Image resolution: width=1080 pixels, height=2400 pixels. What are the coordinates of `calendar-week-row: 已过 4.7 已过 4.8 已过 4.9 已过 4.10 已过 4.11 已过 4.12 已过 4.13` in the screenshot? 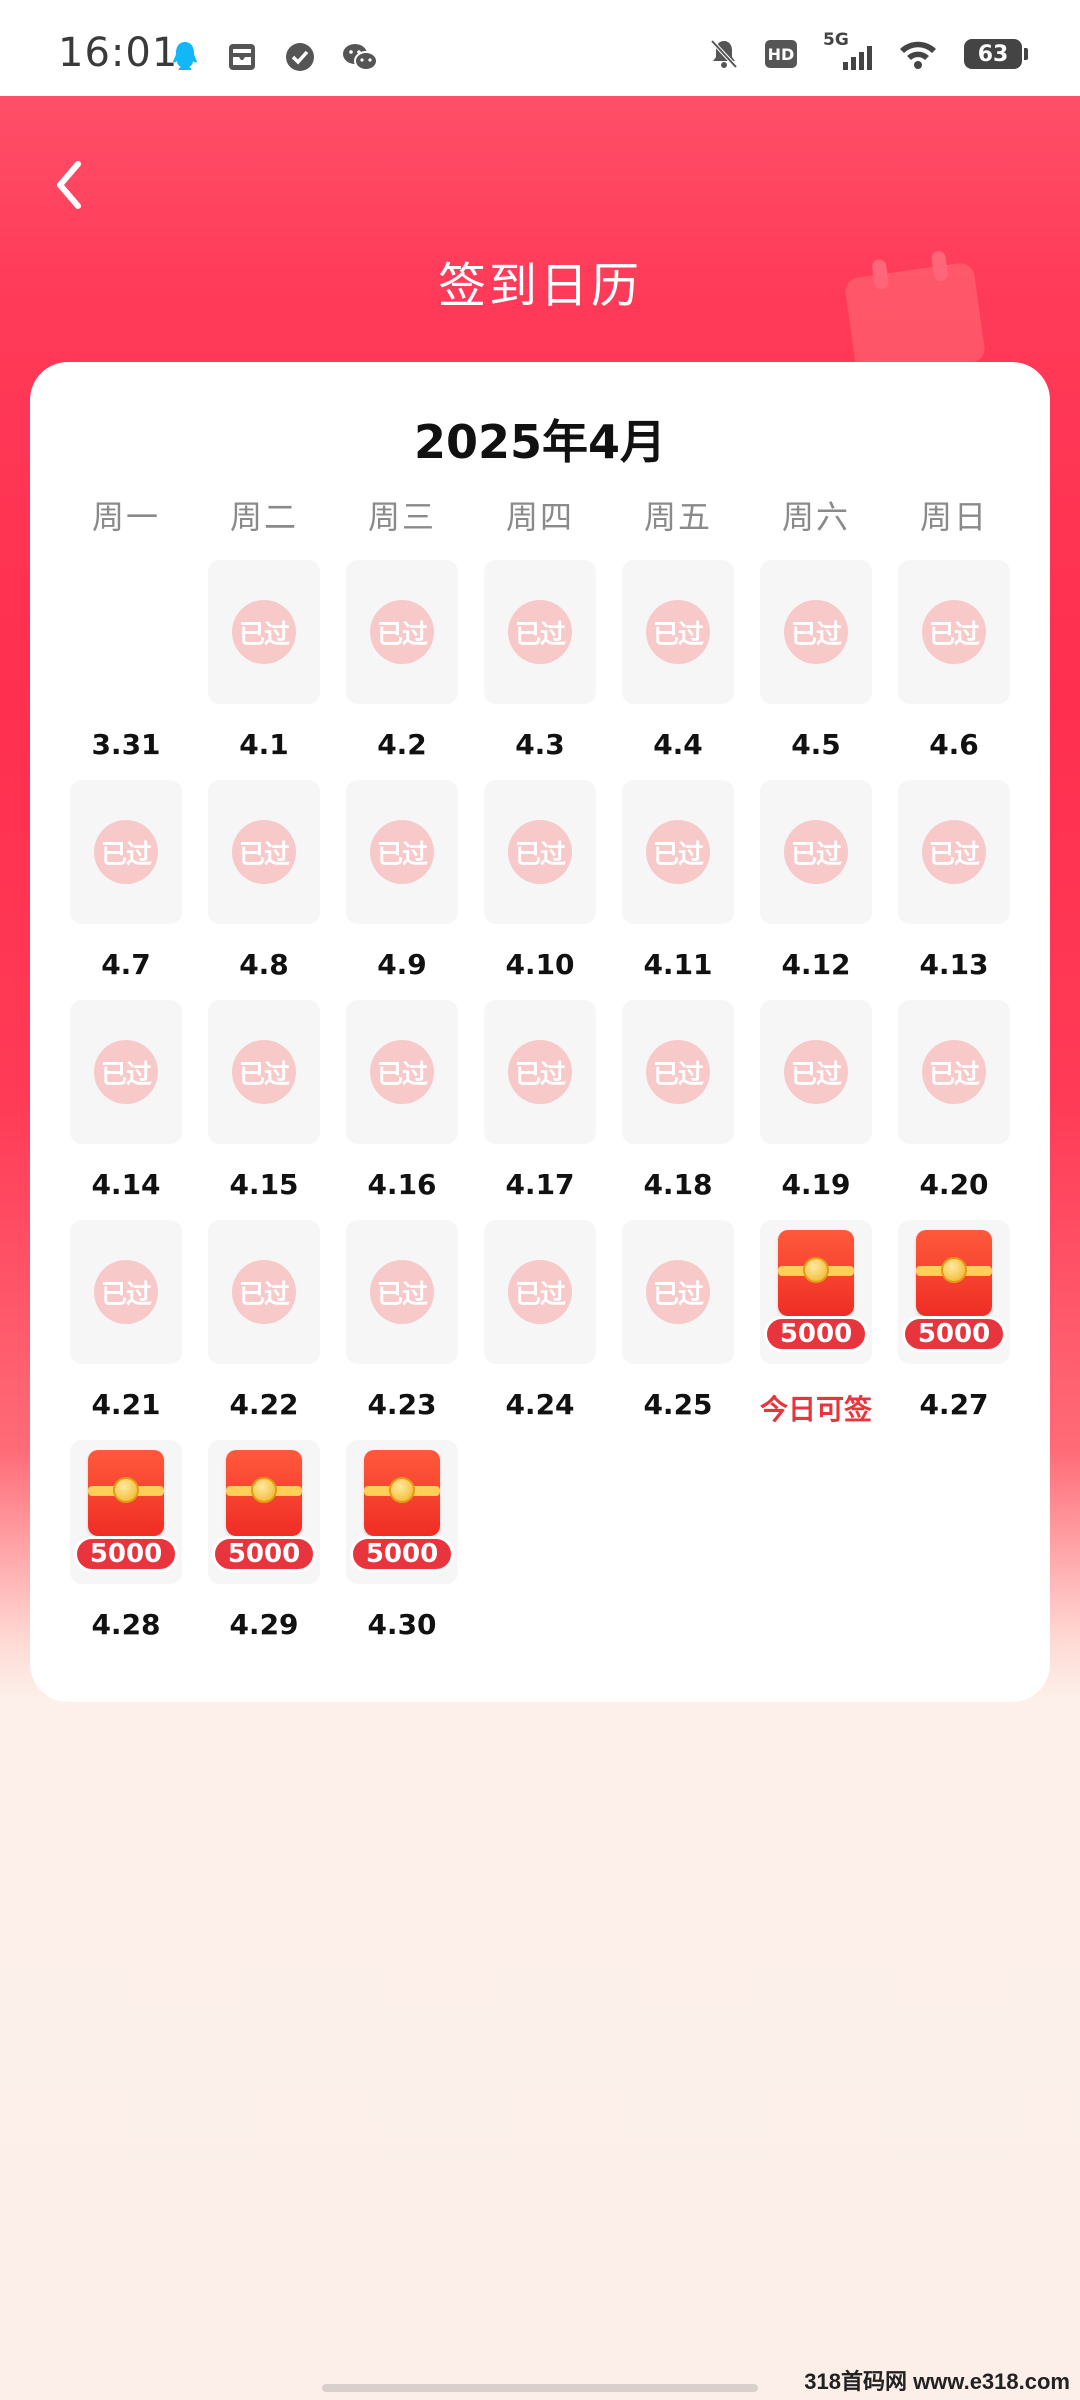 It's located at (540, 890).